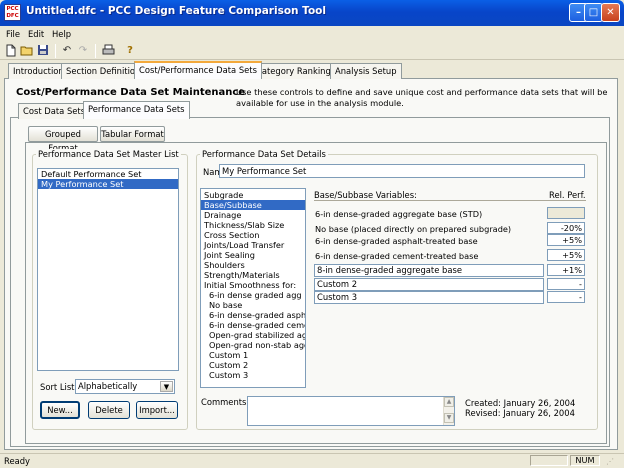 The height and width of the screenshot is (468, 624). Describe the element at coordinates (312, 34) in the screenshot. I see `menu-bar` at that location.